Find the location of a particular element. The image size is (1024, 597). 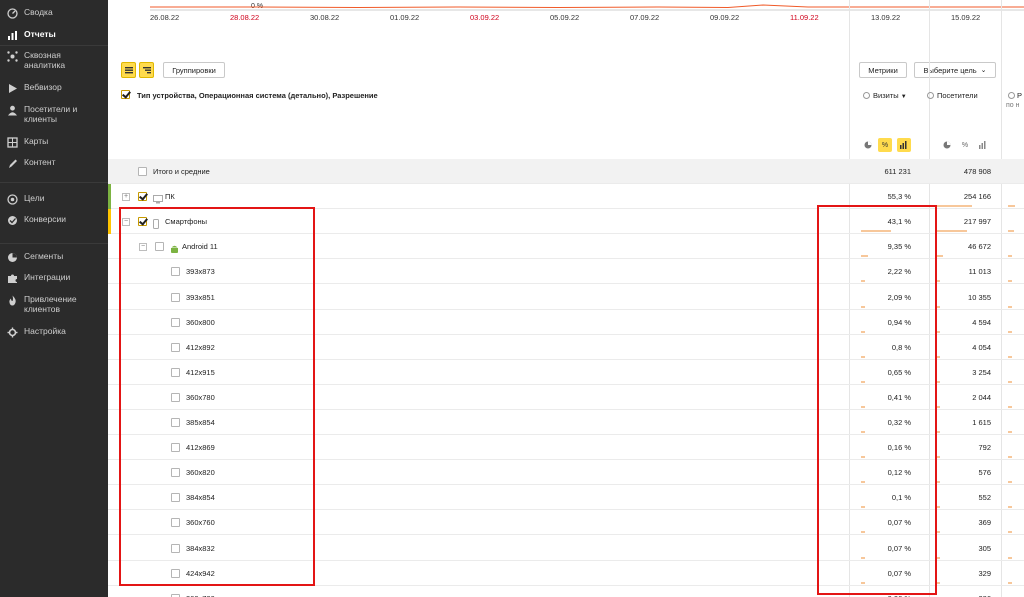

visitors-cell: 4 054 is located at coordinates (981, 347).